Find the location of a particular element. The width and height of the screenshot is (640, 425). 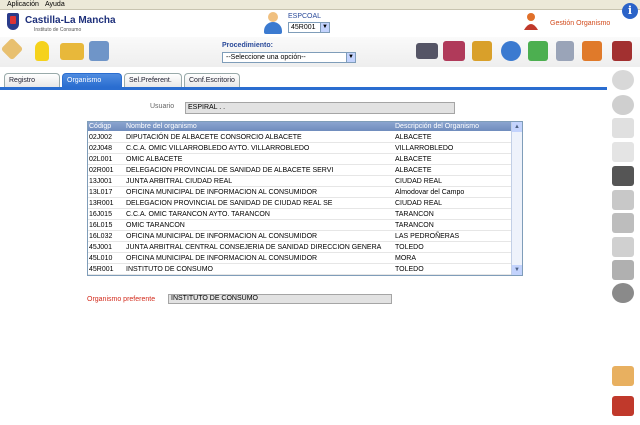

header-nombre: Nombre del organismo is located at coordinates (260, 126).